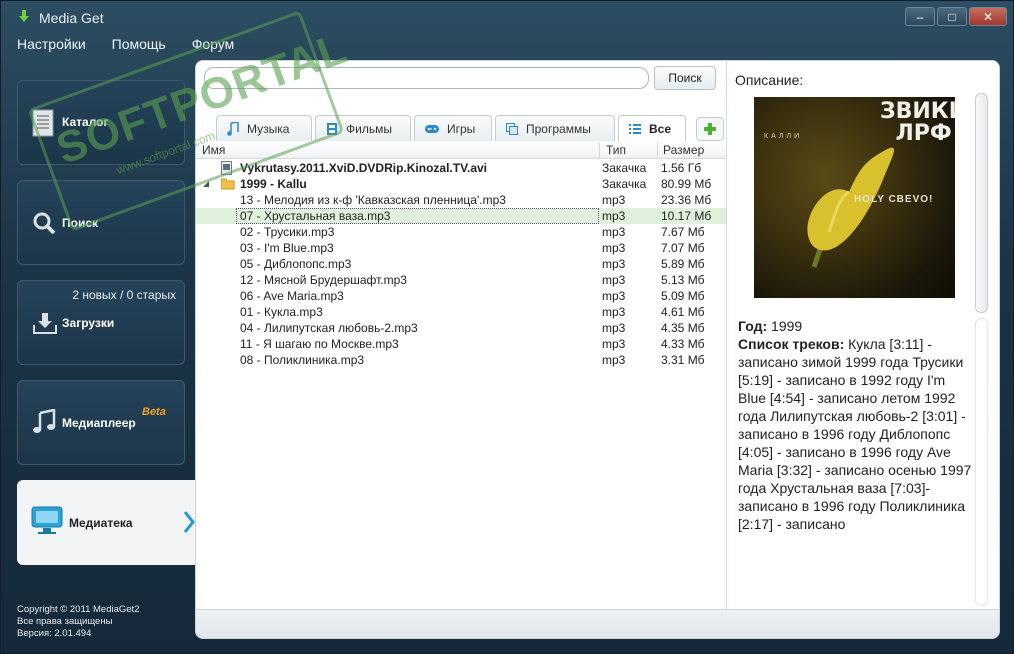  Describe the element at coordinates (45, 323) in the screenshot. I see `download-tray-icon` at that location.